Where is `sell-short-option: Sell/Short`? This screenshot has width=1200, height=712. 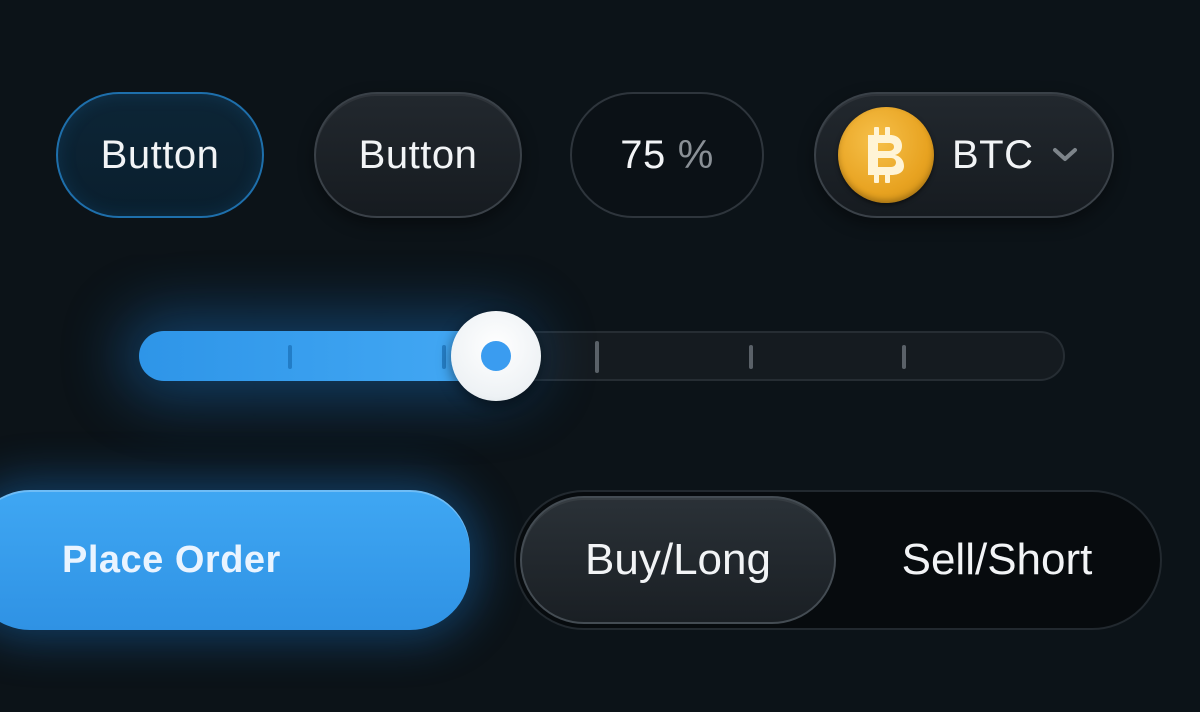
sell-short-option: Sell/Short is located at coordinates (997, 560).